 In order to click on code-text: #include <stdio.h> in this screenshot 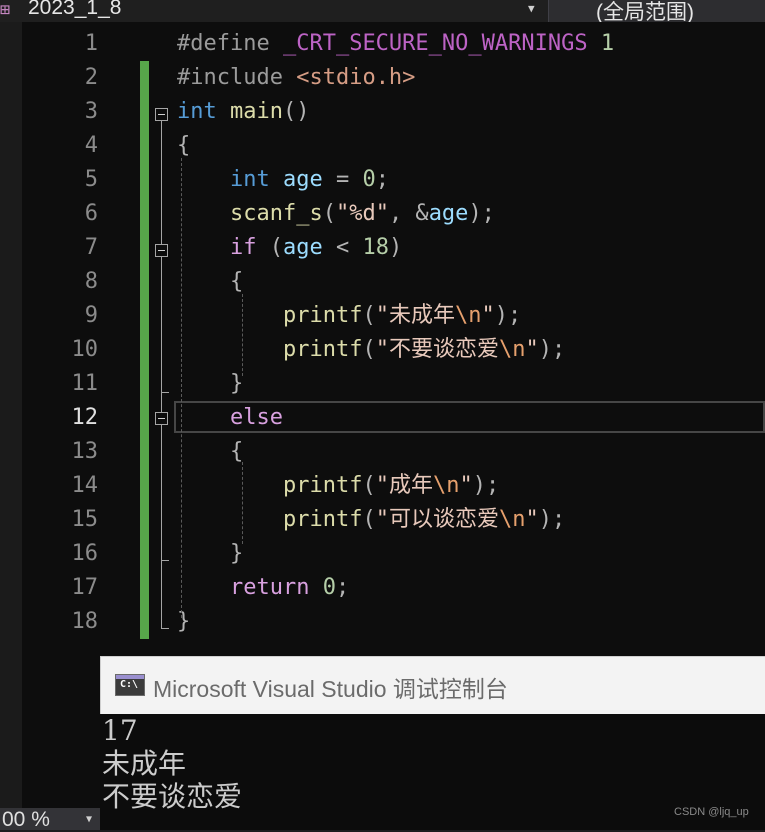, I will do `click(296, 78)`.